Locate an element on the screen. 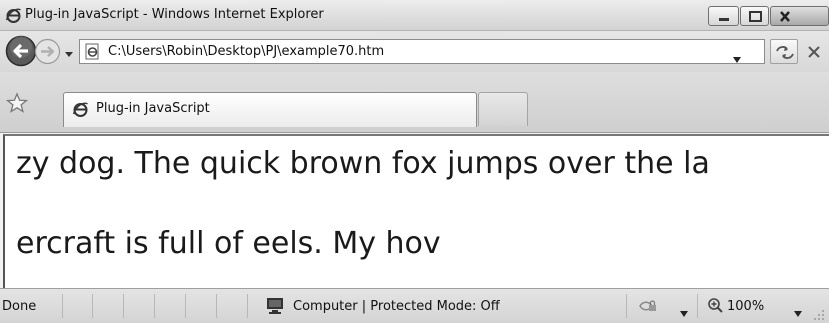  minimize-icon is located at coordinates (724, 19).